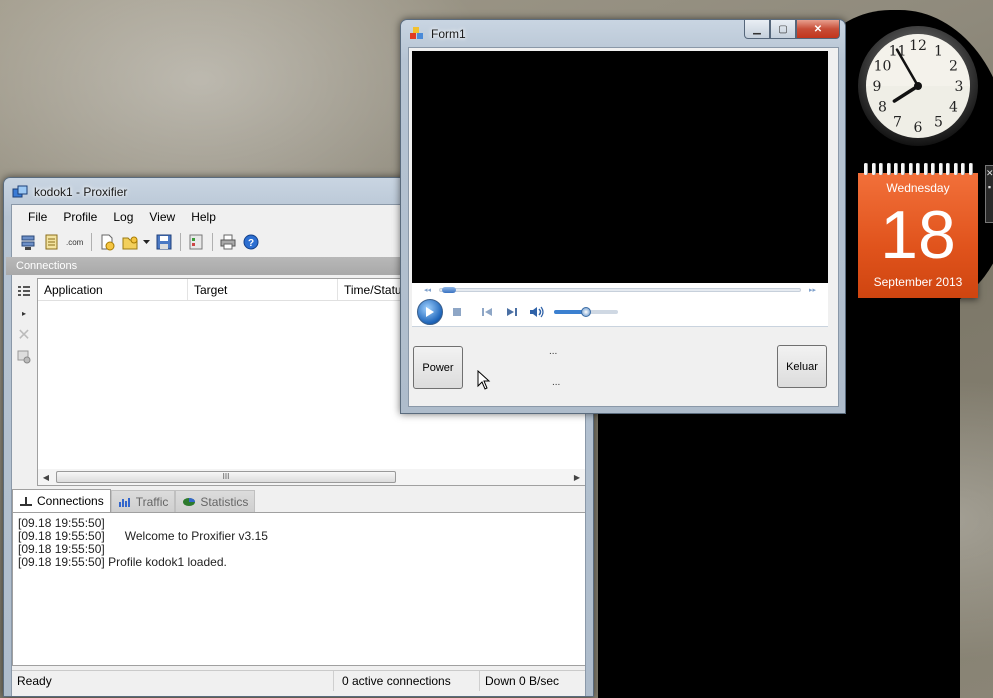 The height and width of the screenshot is (698, 993). Describe the element at coordinates (24, 313) in the screenshot. I see `expand-arrow-icon: ▸` at that location.